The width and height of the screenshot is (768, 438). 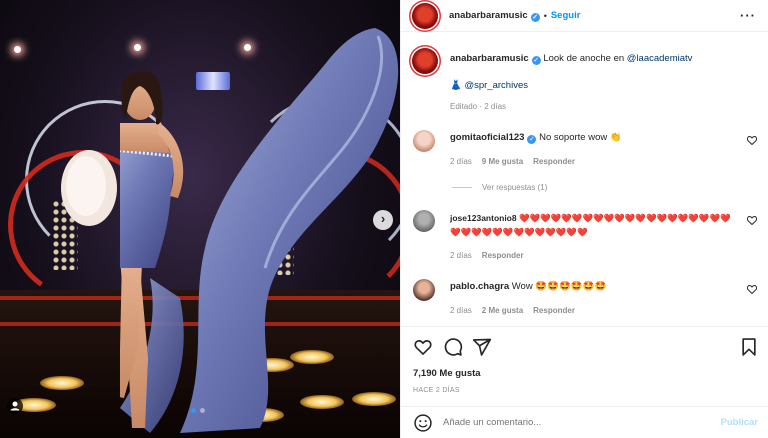 I want to click on add-comment-bar: Publicar, so click(x=584, y=422).